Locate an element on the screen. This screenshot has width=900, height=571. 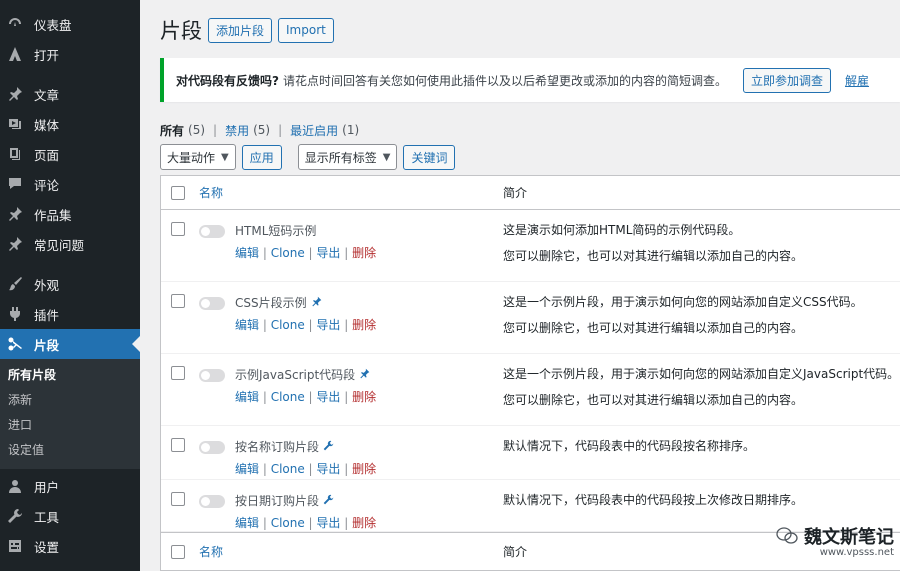
brush-icon is located at coordinates (15, 284).